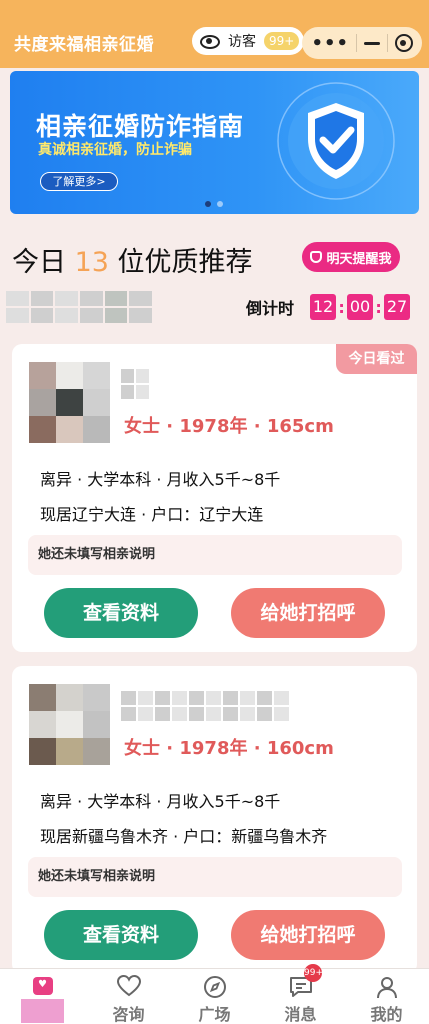 The width and height of the screenshot is (429, 1024). Describe the element at coordinates (316, 257) in the screenshot. I see `bell-icon` at that location.